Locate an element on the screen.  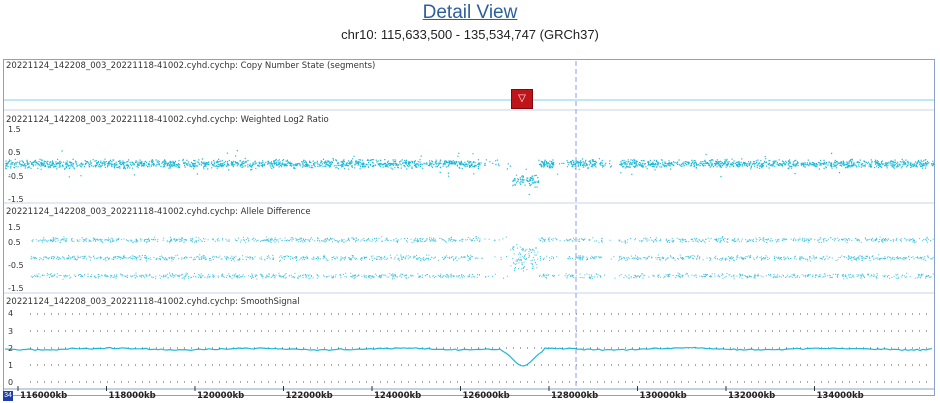
axis-tick-label: 116000kb is located at coordinates (44, 396).